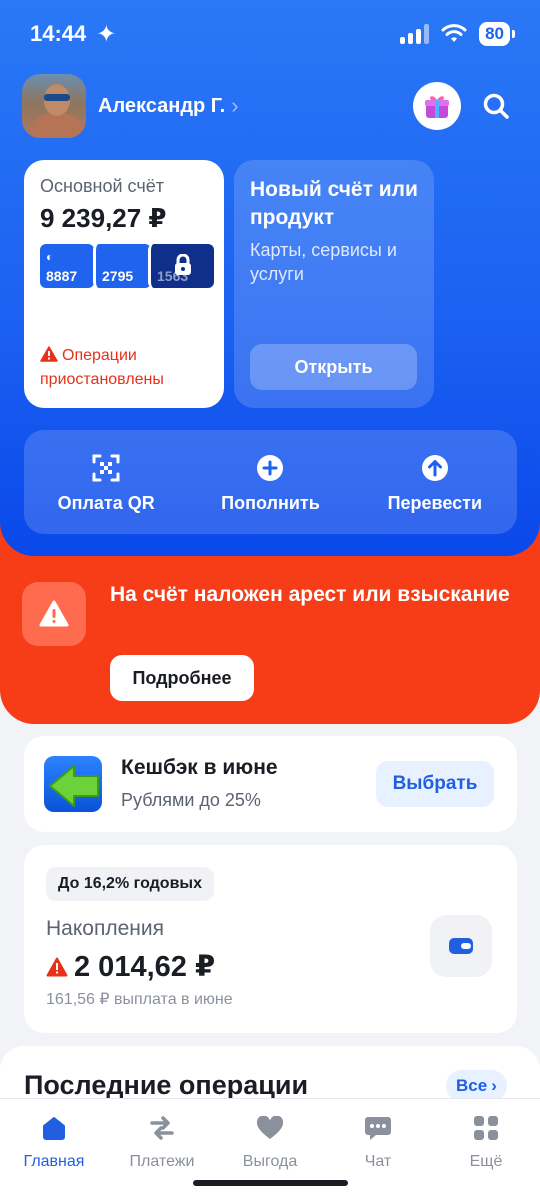 This screenshot has height=1200, width=540. Describe the element at coordinates (435, 784) in the screenshot. I see `choose-button: Выбрать` at that location.